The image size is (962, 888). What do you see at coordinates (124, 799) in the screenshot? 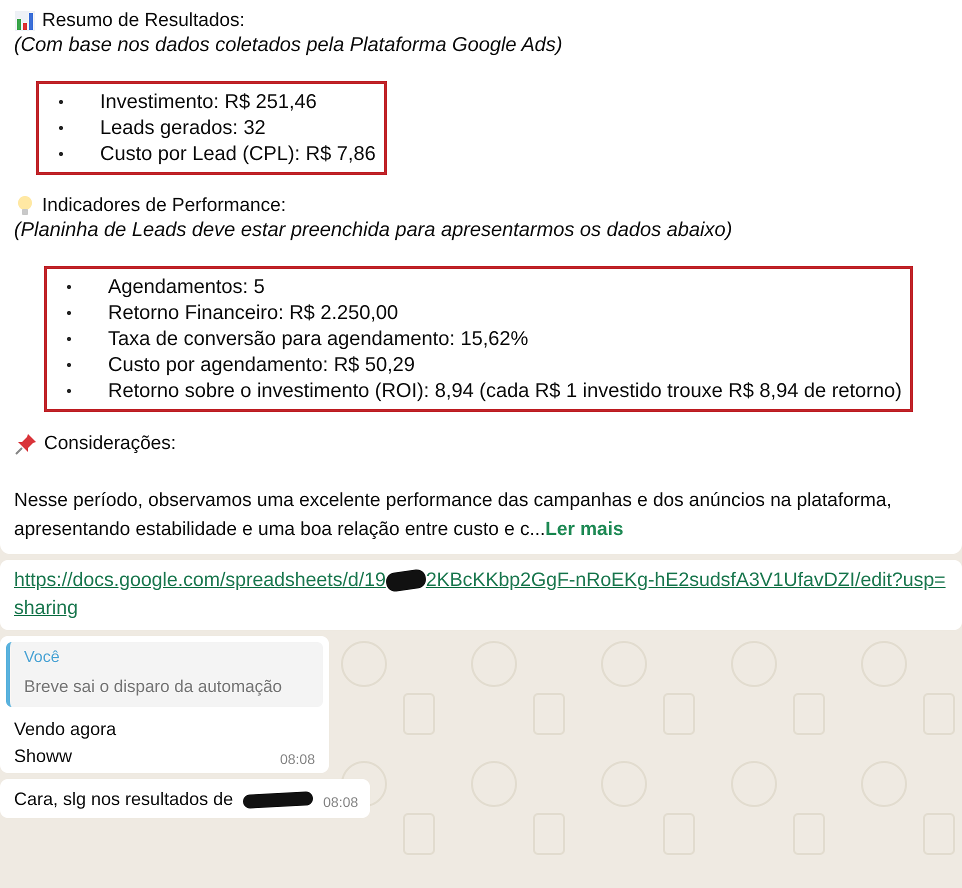
I see `message-text: Cara, slg nos resultados de` at bounding box center [124, 799].